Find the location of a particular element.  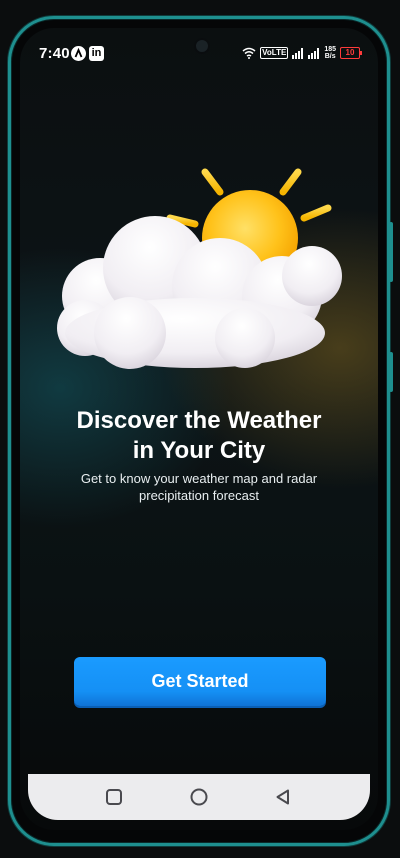

recent-apps-icon is located at coordinates (114, 797).